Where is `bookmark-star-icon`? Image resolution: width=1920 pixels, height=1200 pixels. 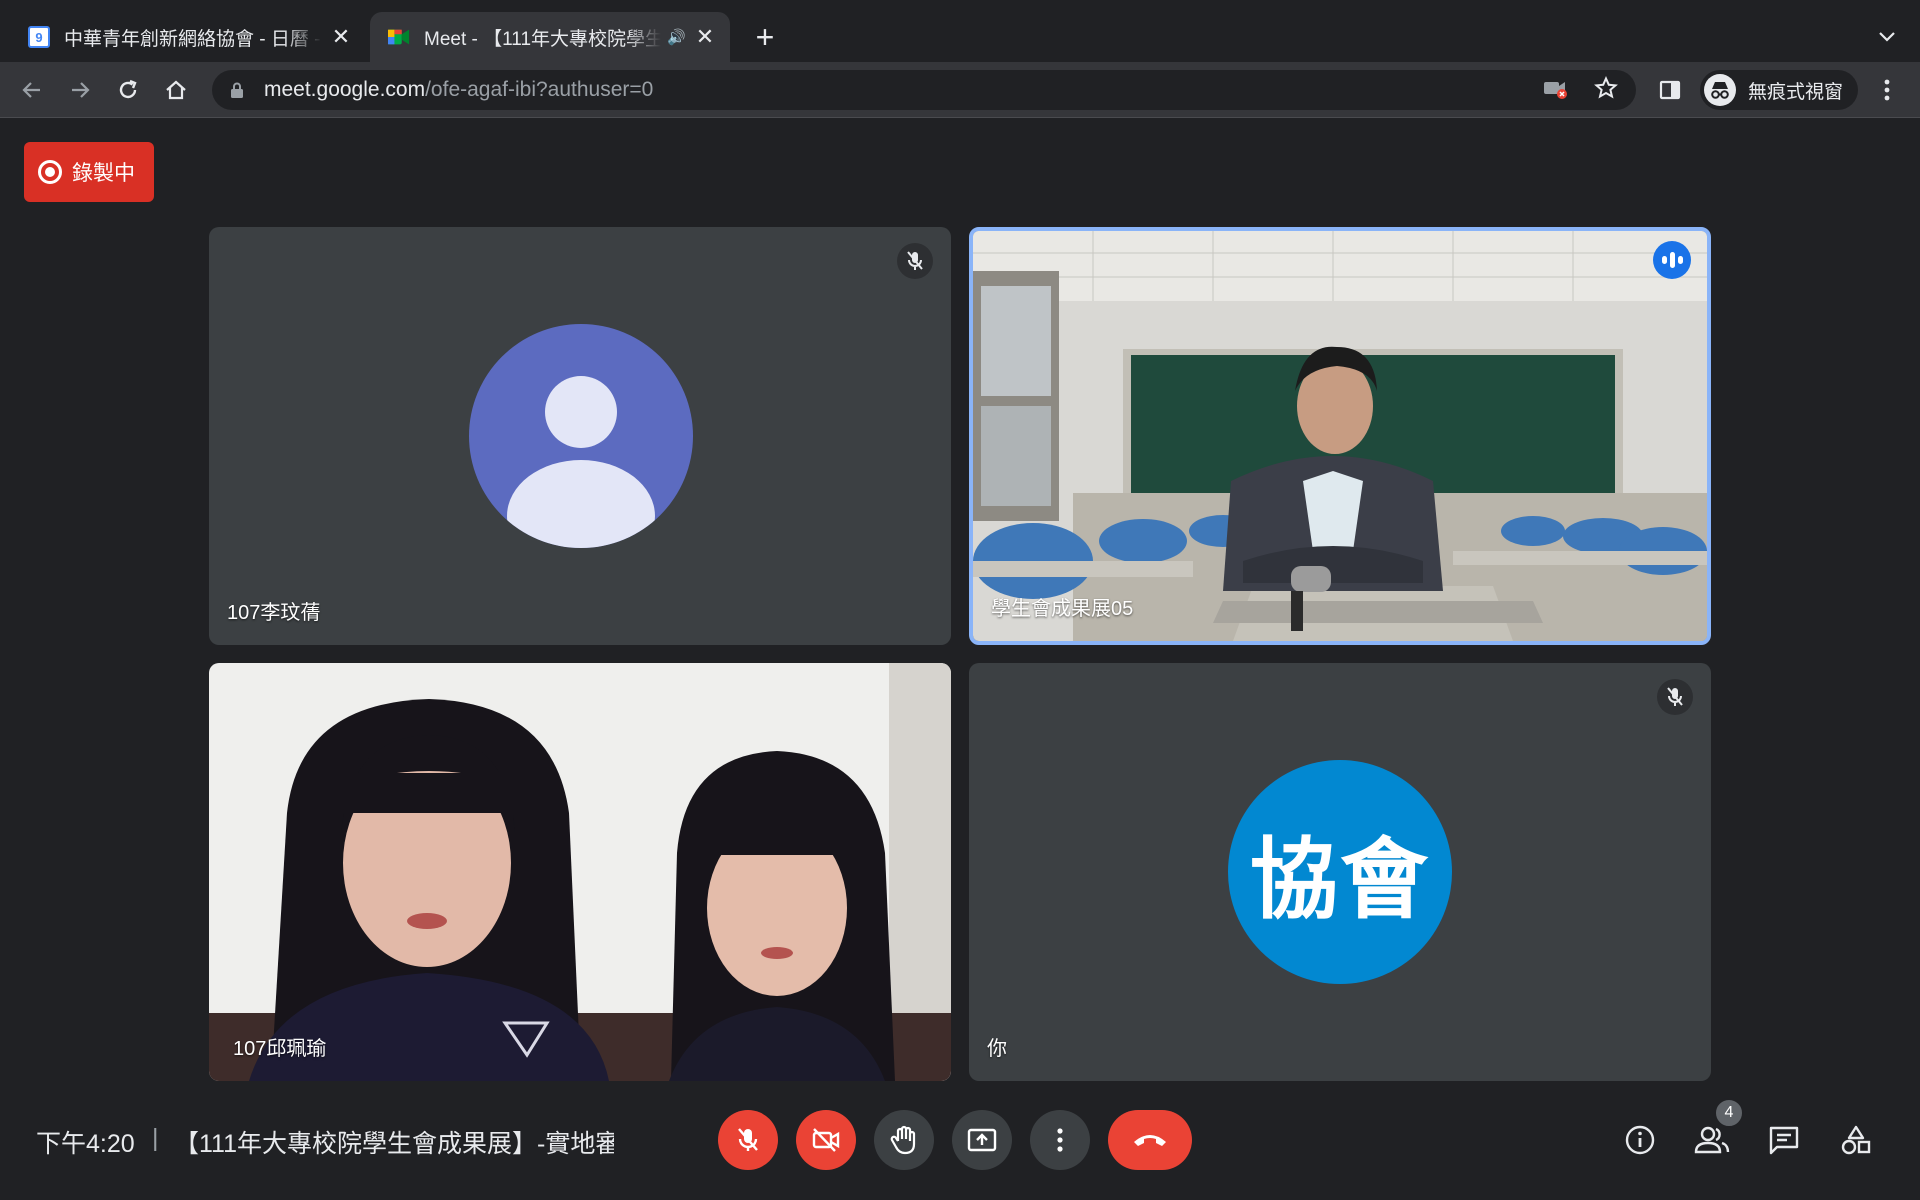
bookmark-star-icon is located at coordinates (1606, 91).